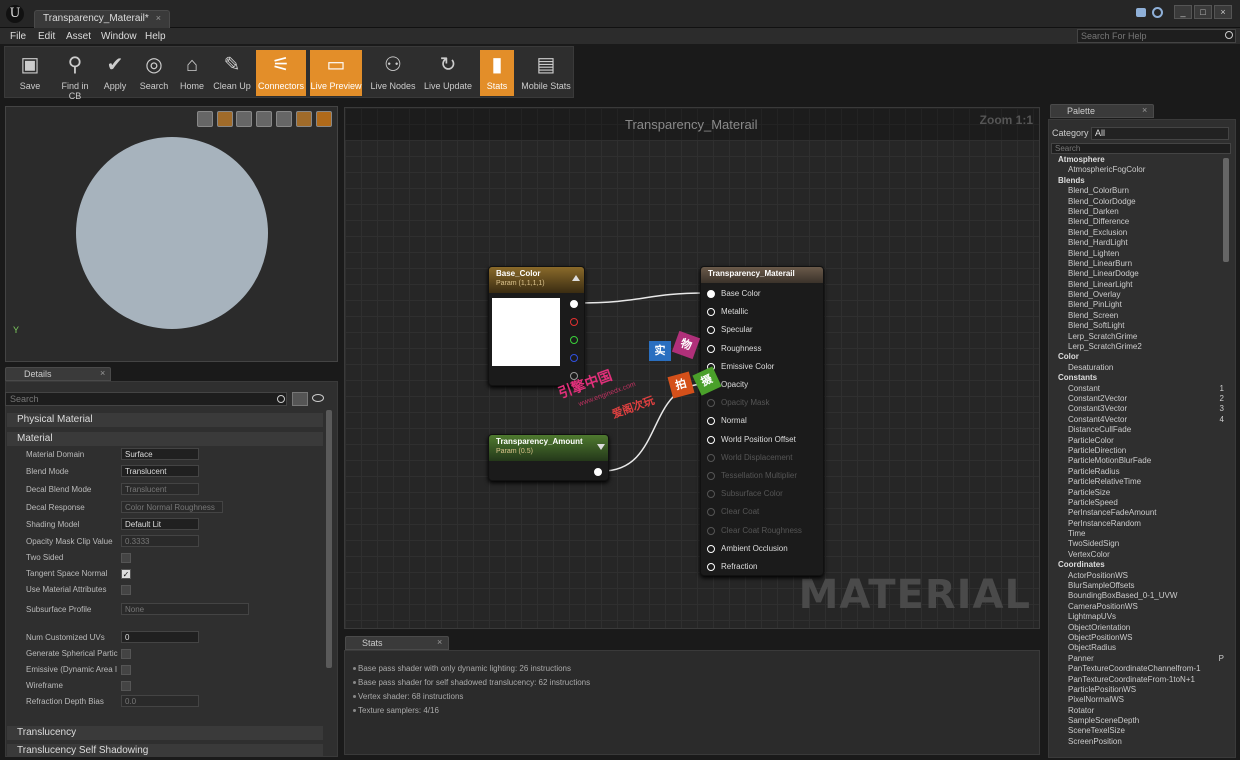 This screenshot has width=1240, height=760. Describe the element at coordinates (126, 590) in the screenshot. I see `use-material-attributes-checkbox` at that location.